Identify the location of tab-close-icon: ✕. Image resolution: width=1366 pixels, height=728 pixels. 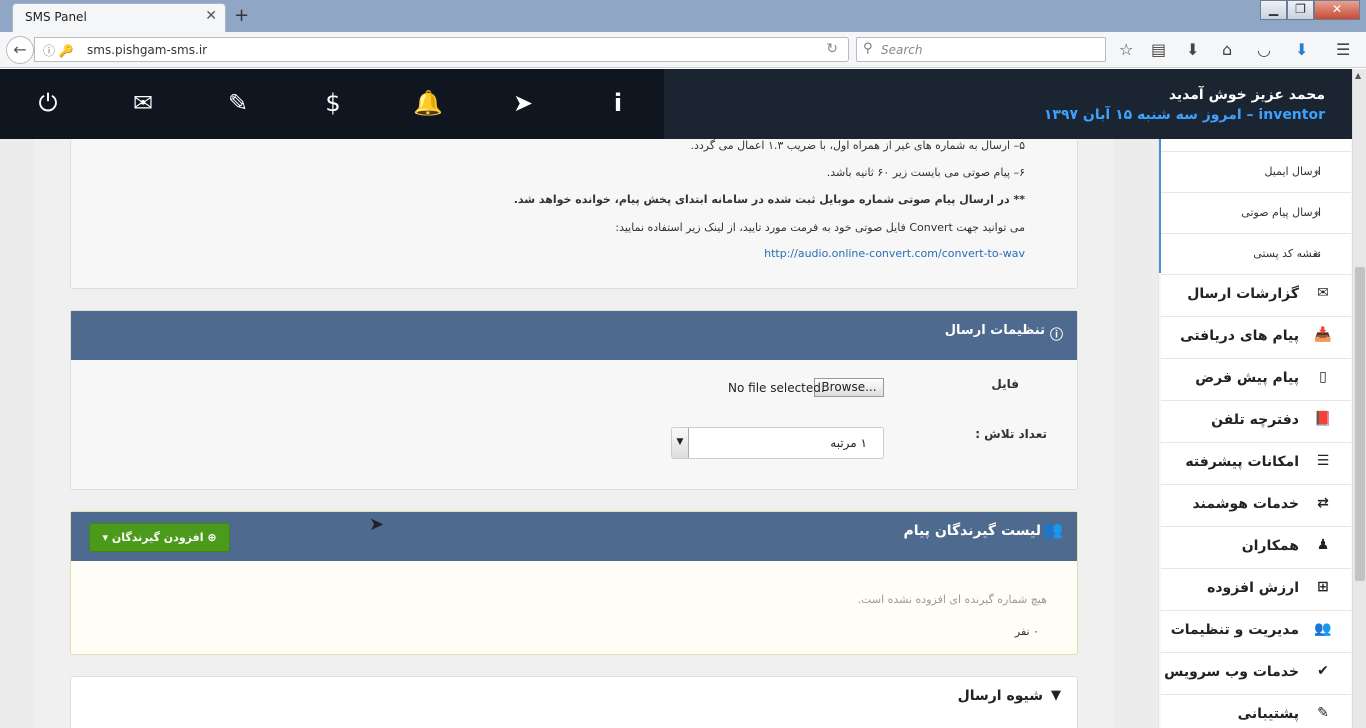
(211, 16).